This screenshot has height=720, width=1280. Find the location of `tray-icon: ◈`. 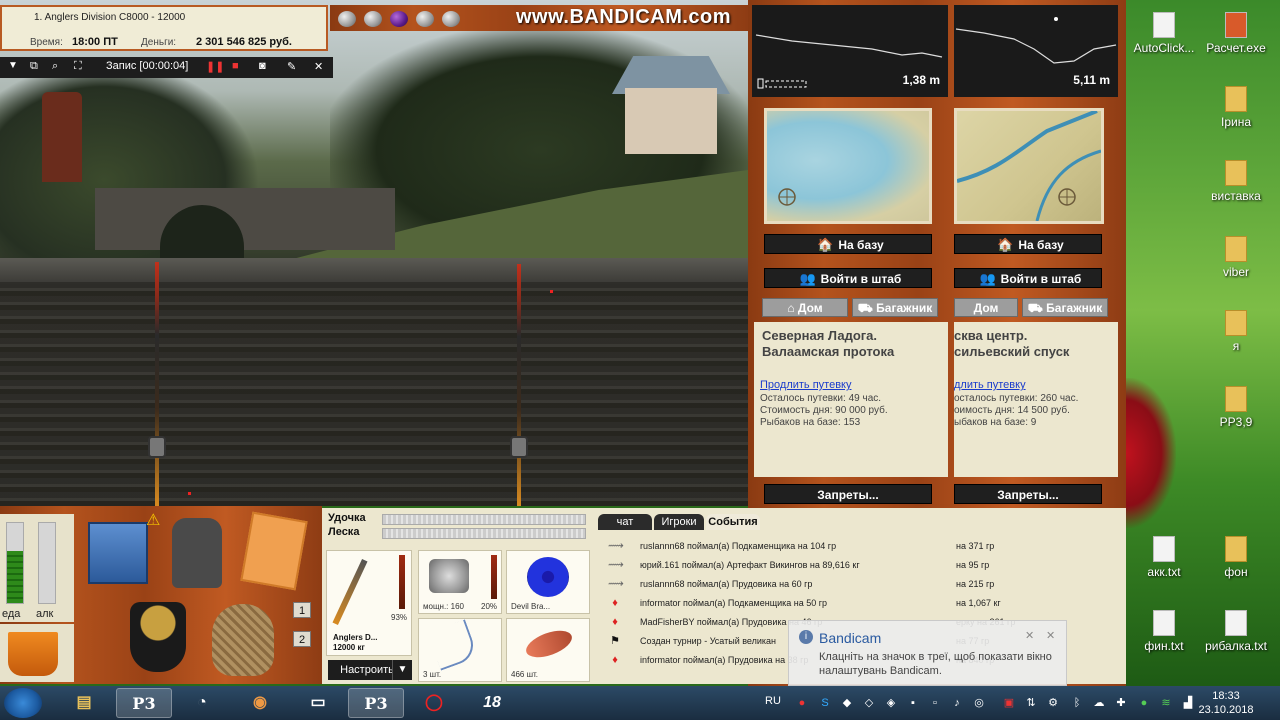

tray-icon: ◈ is located at coordinates (891, 703).